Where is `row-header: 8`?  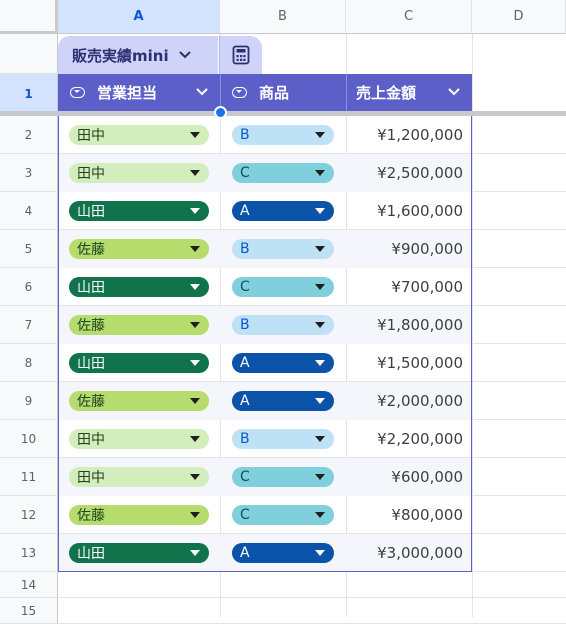 row-header: 8 is located at coordinates (29, 363).